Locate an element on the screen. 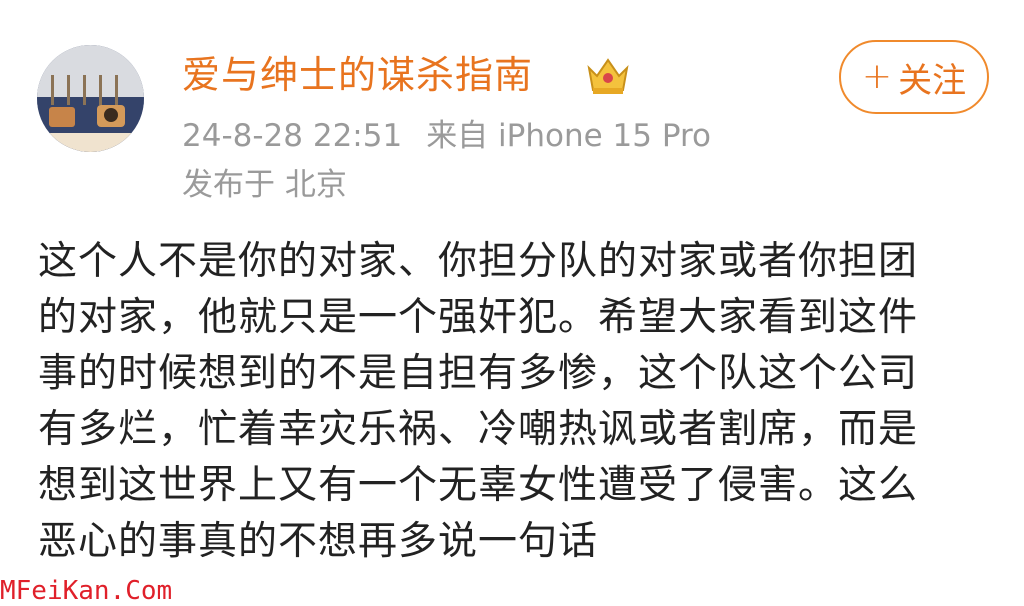  post-meta: 24-8-28 22:51 来自 iPhone 15 Pro is located at coordinates (446, 136).